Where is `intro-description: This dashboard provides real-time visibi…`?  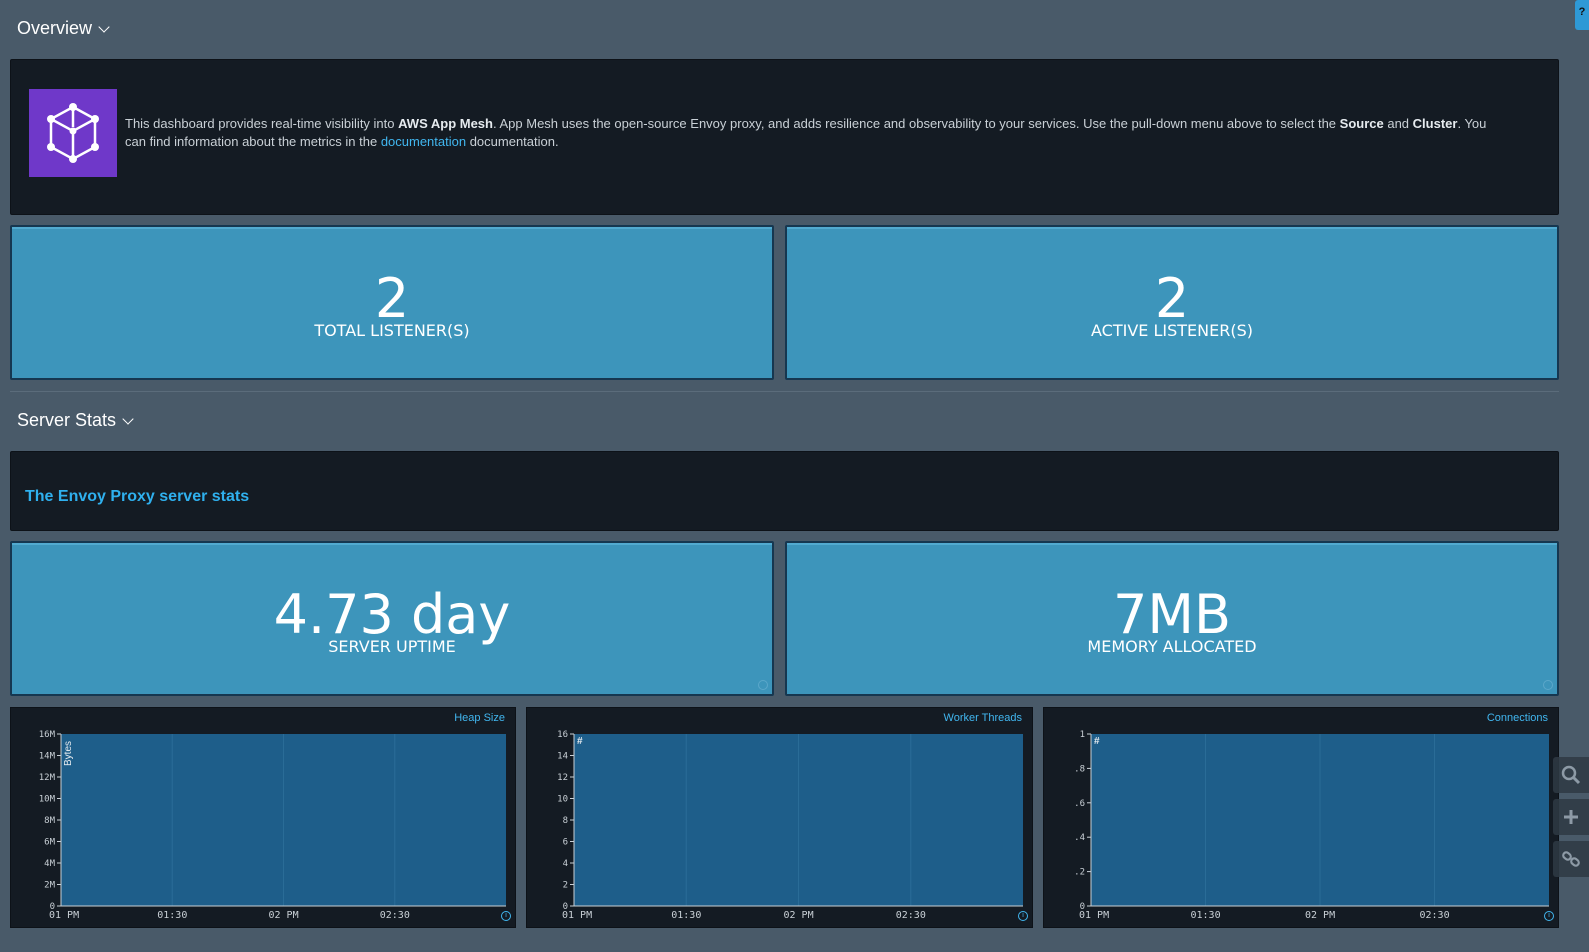 intro-description: This dashboard provides real-time visibi… is located at coordinates (811, 133).